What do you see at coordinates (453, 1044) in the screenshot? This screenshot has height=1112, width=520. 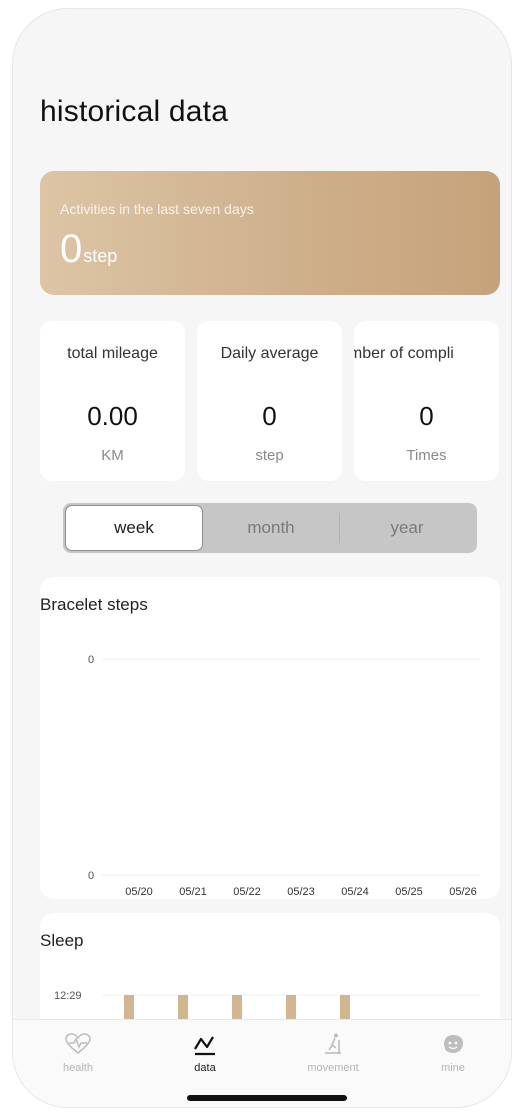 I see `face-icon` at bounding box center [453, 1044].